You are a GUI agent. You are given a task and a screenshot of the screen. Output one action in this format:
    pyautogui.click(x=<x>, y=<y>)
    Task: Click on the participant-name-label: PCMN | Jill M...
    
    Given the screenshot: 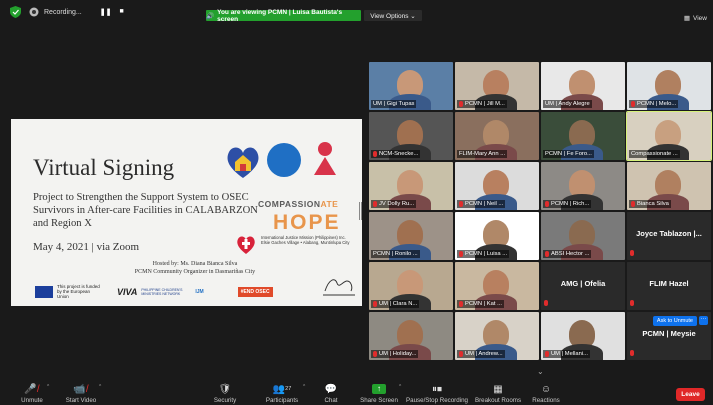 What is the action you would take?
    pyautogui.click(x=482, y=104)
    